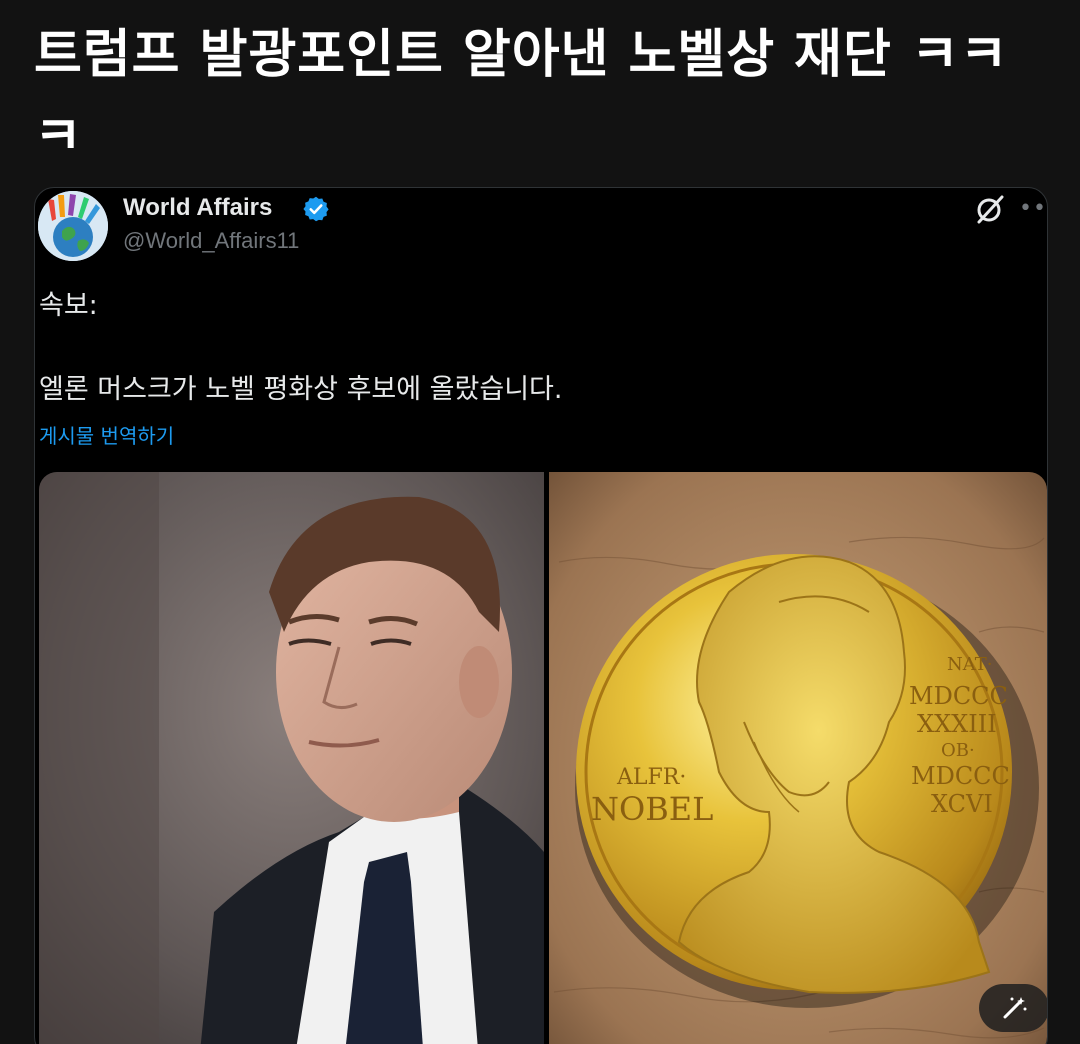 The height and width of the screenshot is (1044, 1080). What do you see at coordinates (990, 209) in the screenshot?
I see `grok-icon` at bounding box center [990, 209].